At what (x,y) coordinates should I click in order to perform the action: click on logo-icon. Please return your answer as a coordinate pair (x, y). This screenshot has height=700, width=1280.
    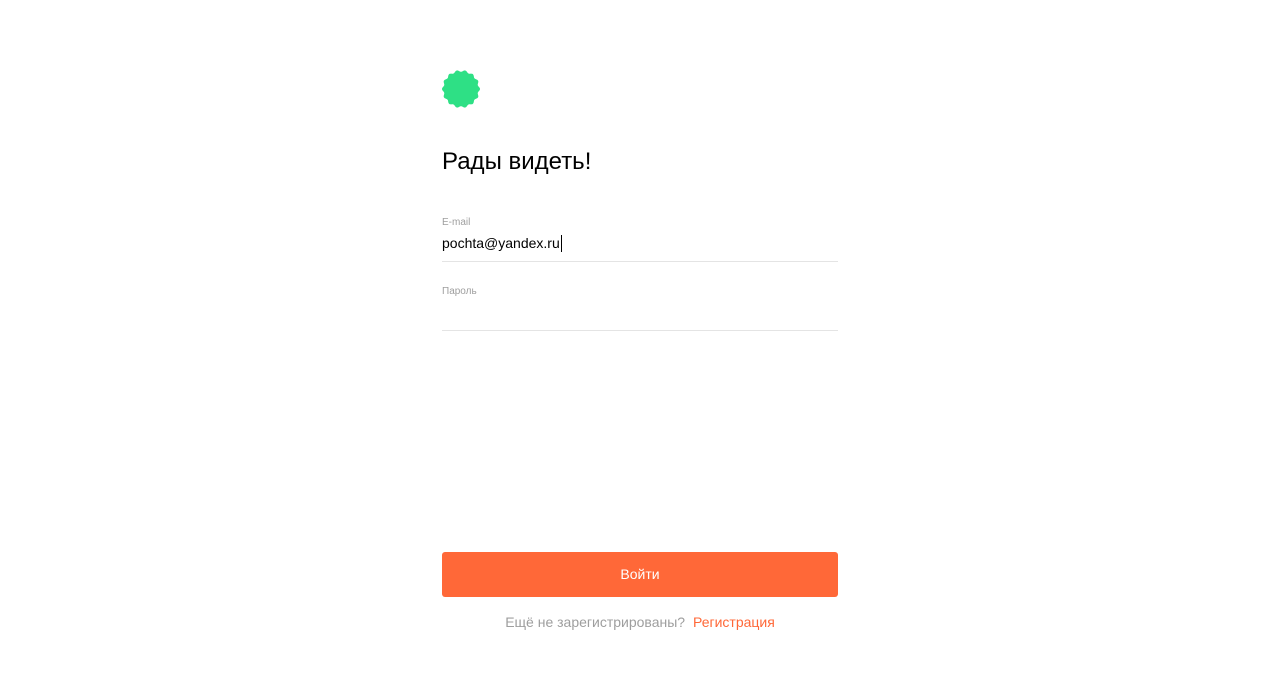
    Looking at the image, I should click on (461, 89).